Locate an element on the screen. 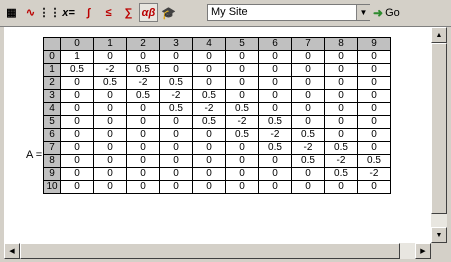  horizontal-scrollbar: ◀ ▶ is located at coordinates (217, 251).